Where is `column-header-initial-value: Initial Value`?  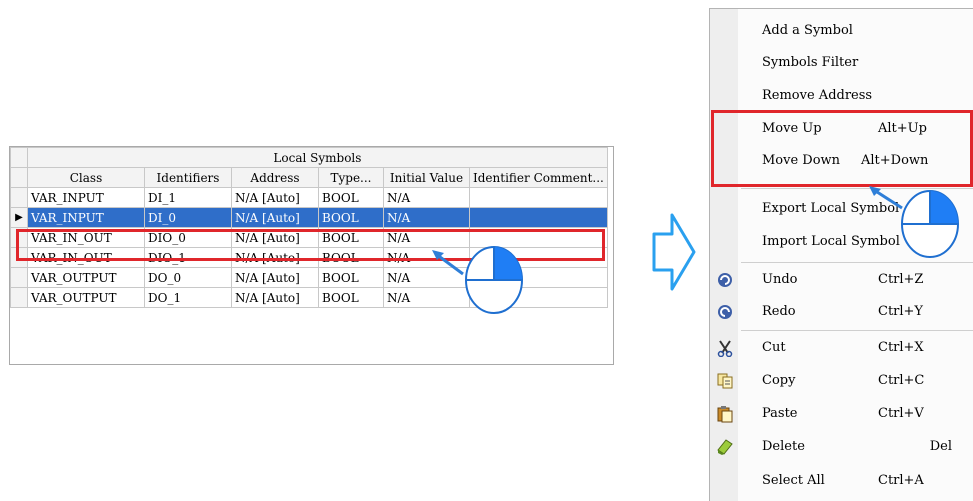
column-header-initial-value: Initial Value is located at coordinates (426, 177).